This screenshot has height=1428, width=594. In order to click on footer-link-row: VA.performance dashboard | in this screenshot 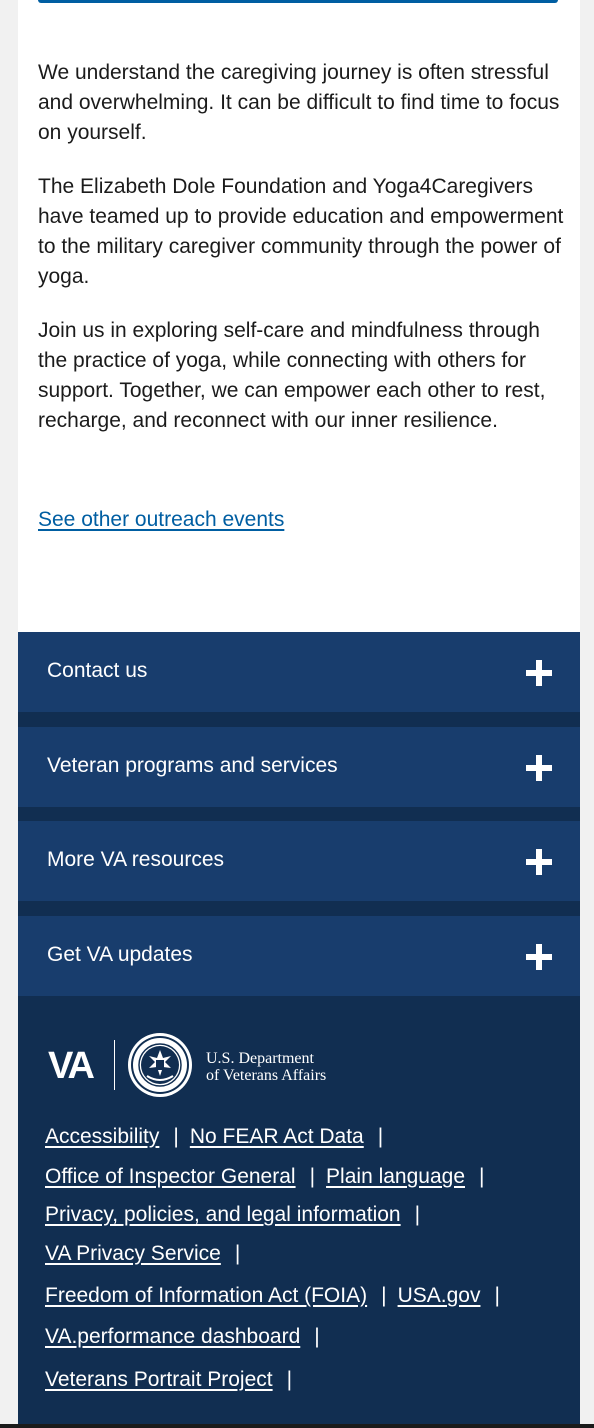, I will do `click(188, 1337)`.